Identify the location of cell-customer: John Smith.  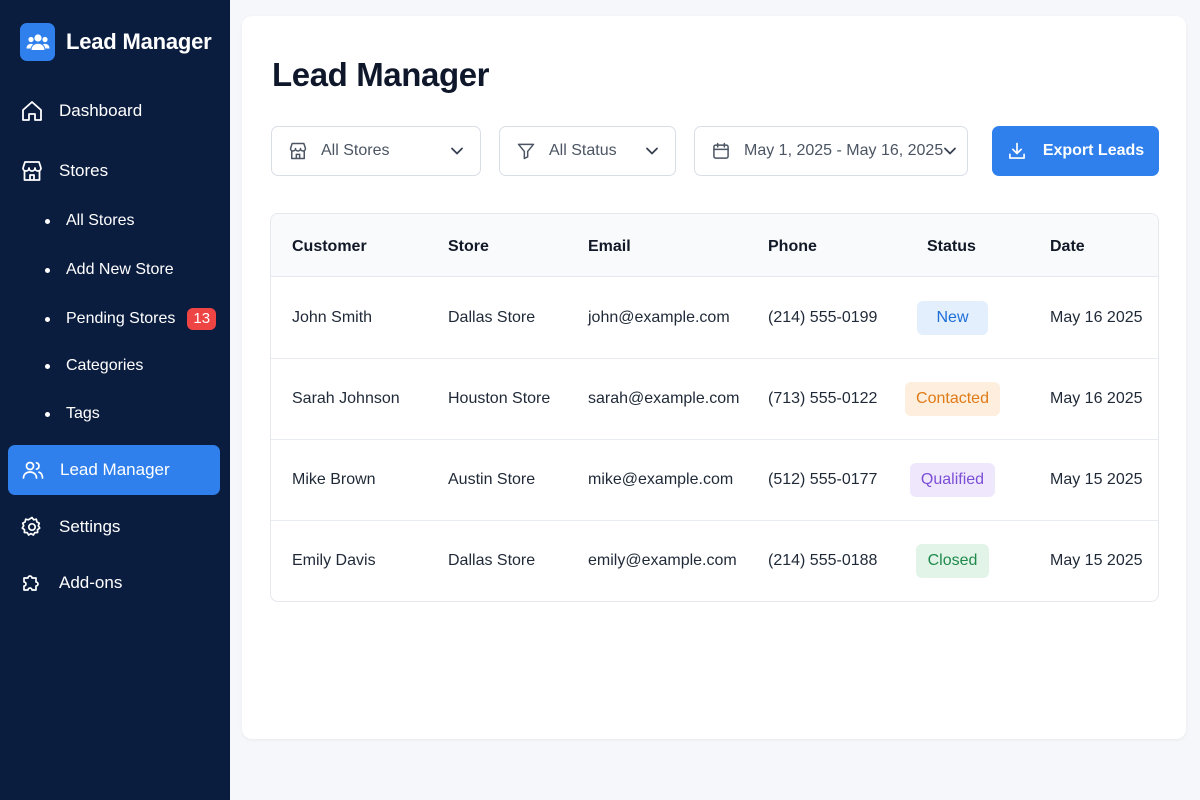
(332, 317).